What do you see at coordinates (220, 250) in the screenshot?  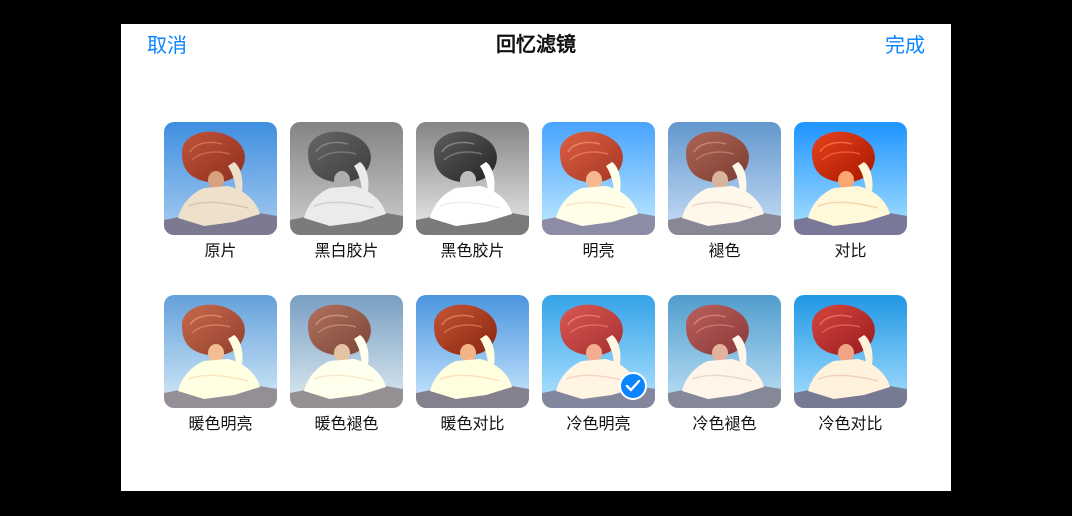 I see `filter-label: 原片` at bounding box center [220, 250].